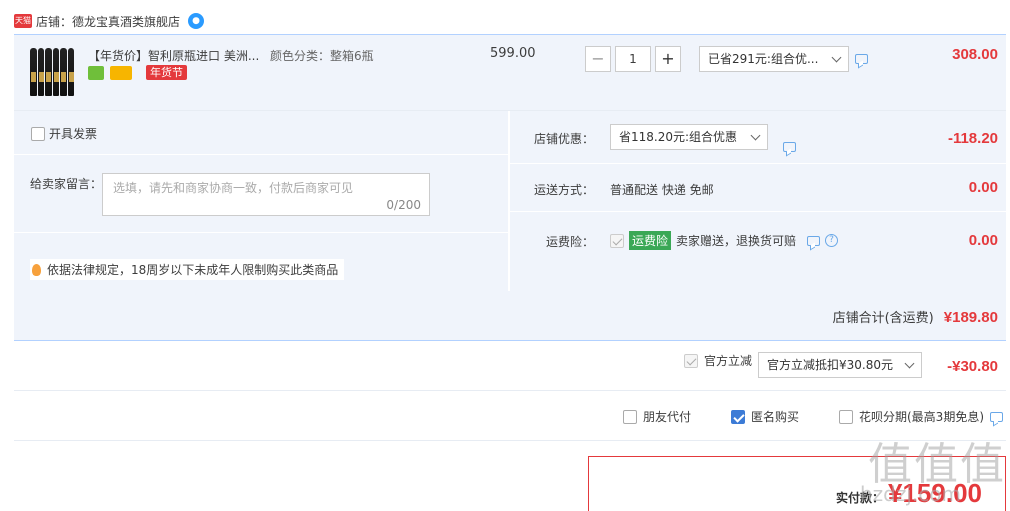  I want to click on shop-discount-amount: -118.20, so click(972, 138).